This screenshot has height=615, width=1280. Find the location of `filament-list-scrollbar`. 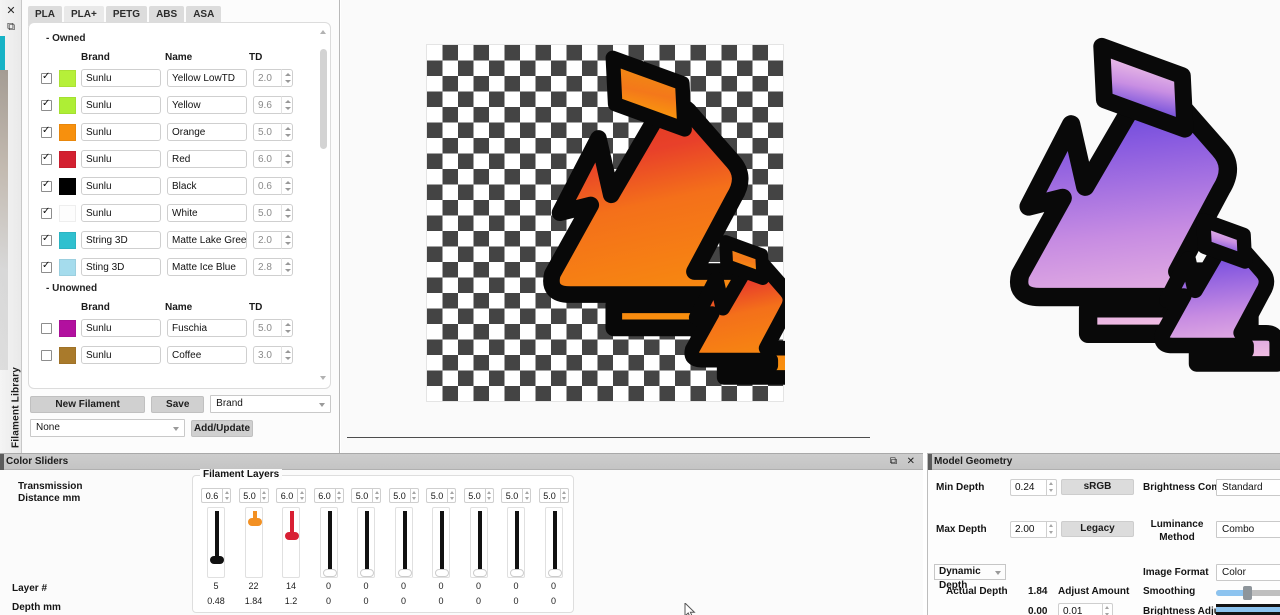

filament-list-scrollbar is located at coordinates (323, 205).